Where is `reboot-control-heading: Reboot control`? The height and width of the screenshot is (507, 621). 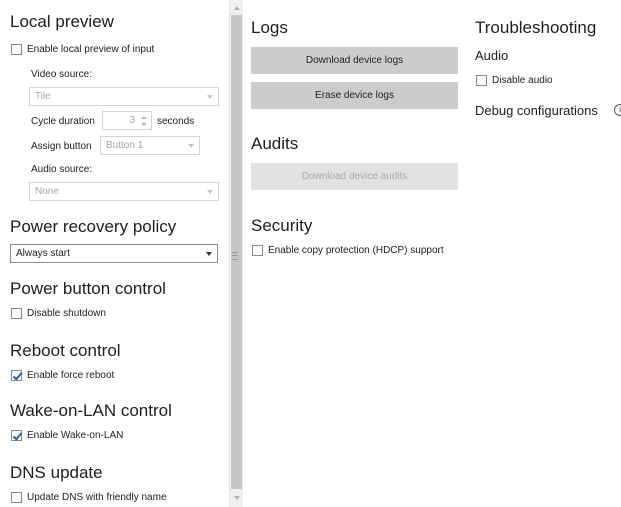 reboot-control-heading: Reboot control is located at coordinates (65, 350).